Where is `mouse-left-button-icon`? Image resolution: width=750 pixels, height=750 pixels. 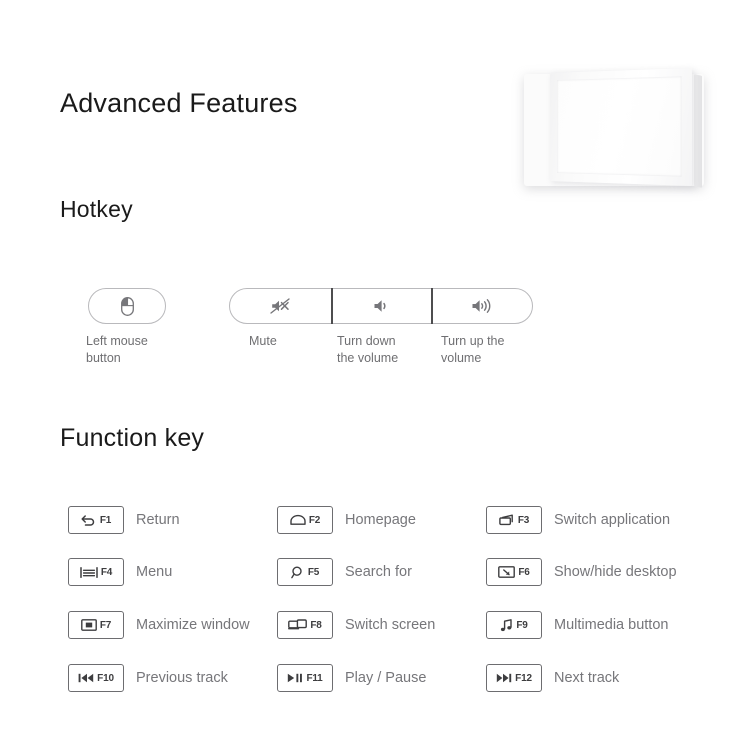 mouse-left-button-icon is located at coordinates (127, 306).